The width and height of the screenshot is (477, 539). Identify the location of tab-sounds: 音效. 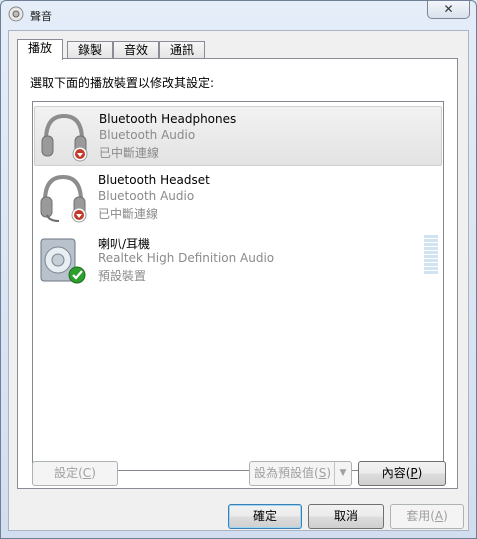
(136, 50).